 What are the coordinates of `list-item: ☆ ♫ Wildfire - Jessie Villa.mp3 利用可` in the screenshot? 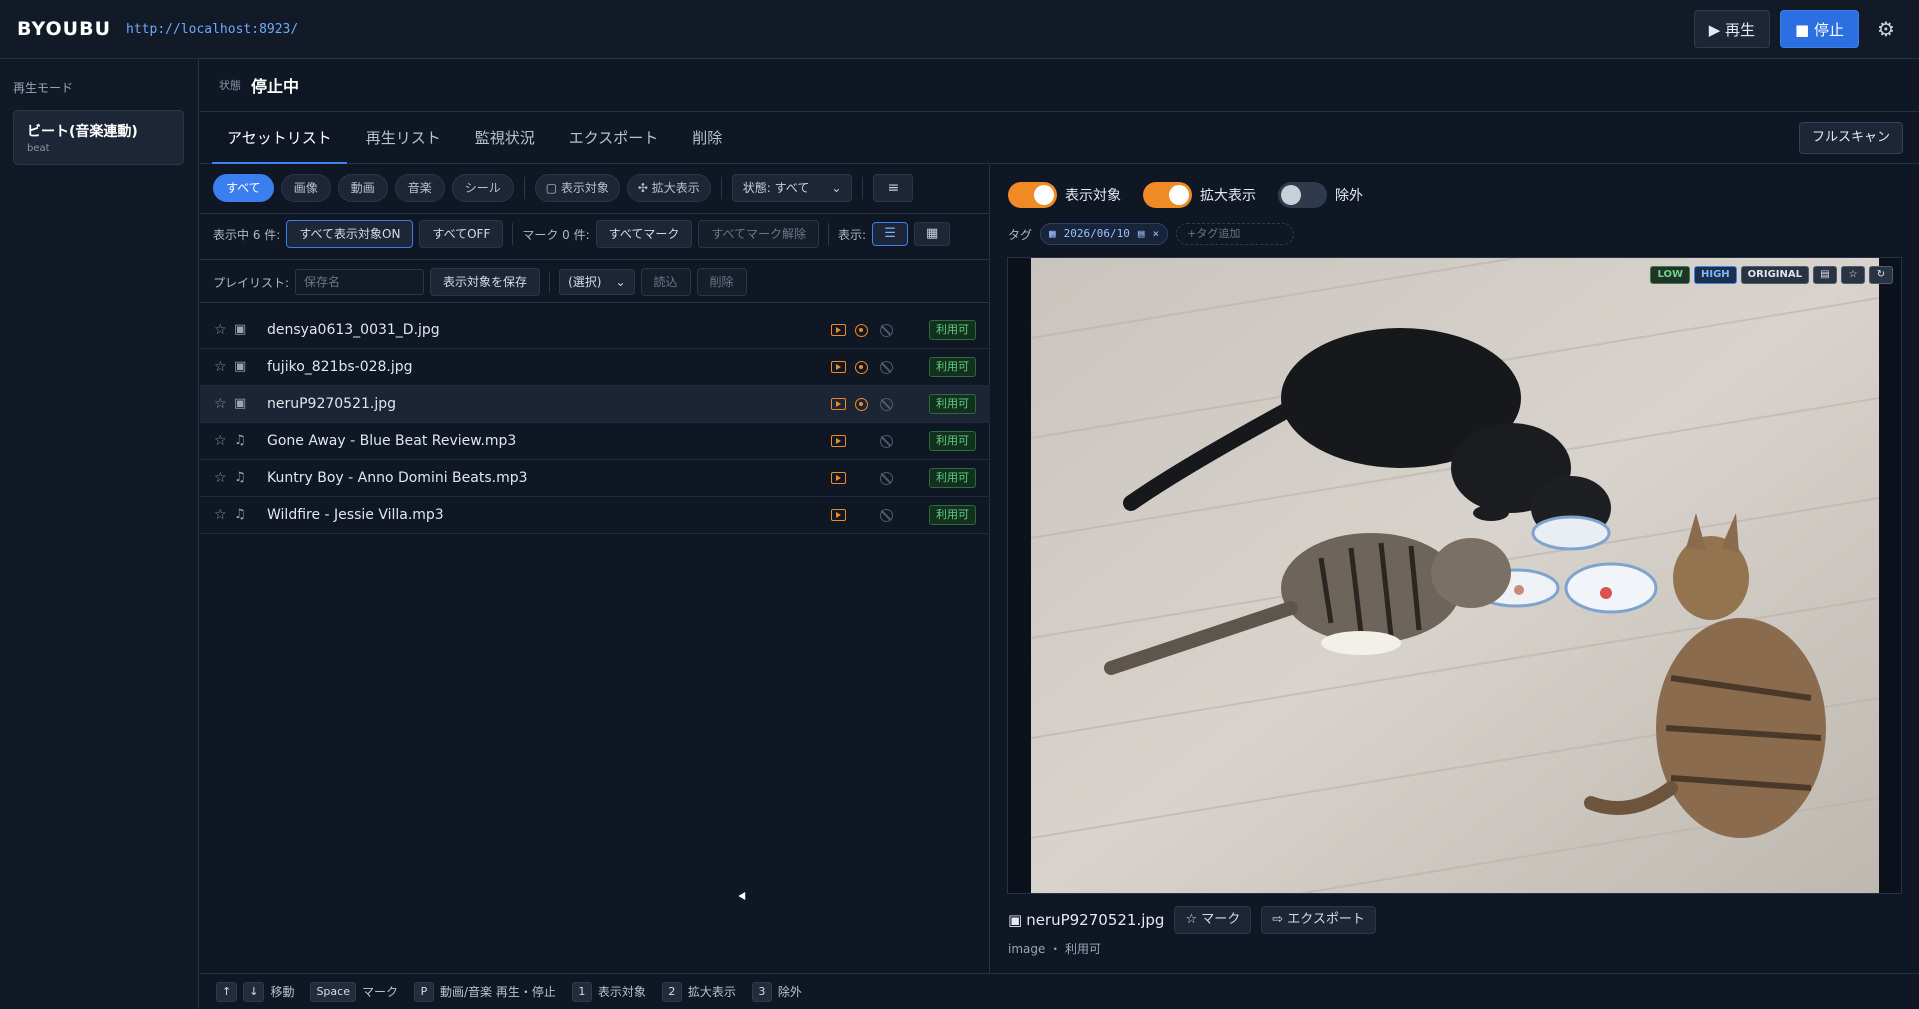 It's located at (595, 515).